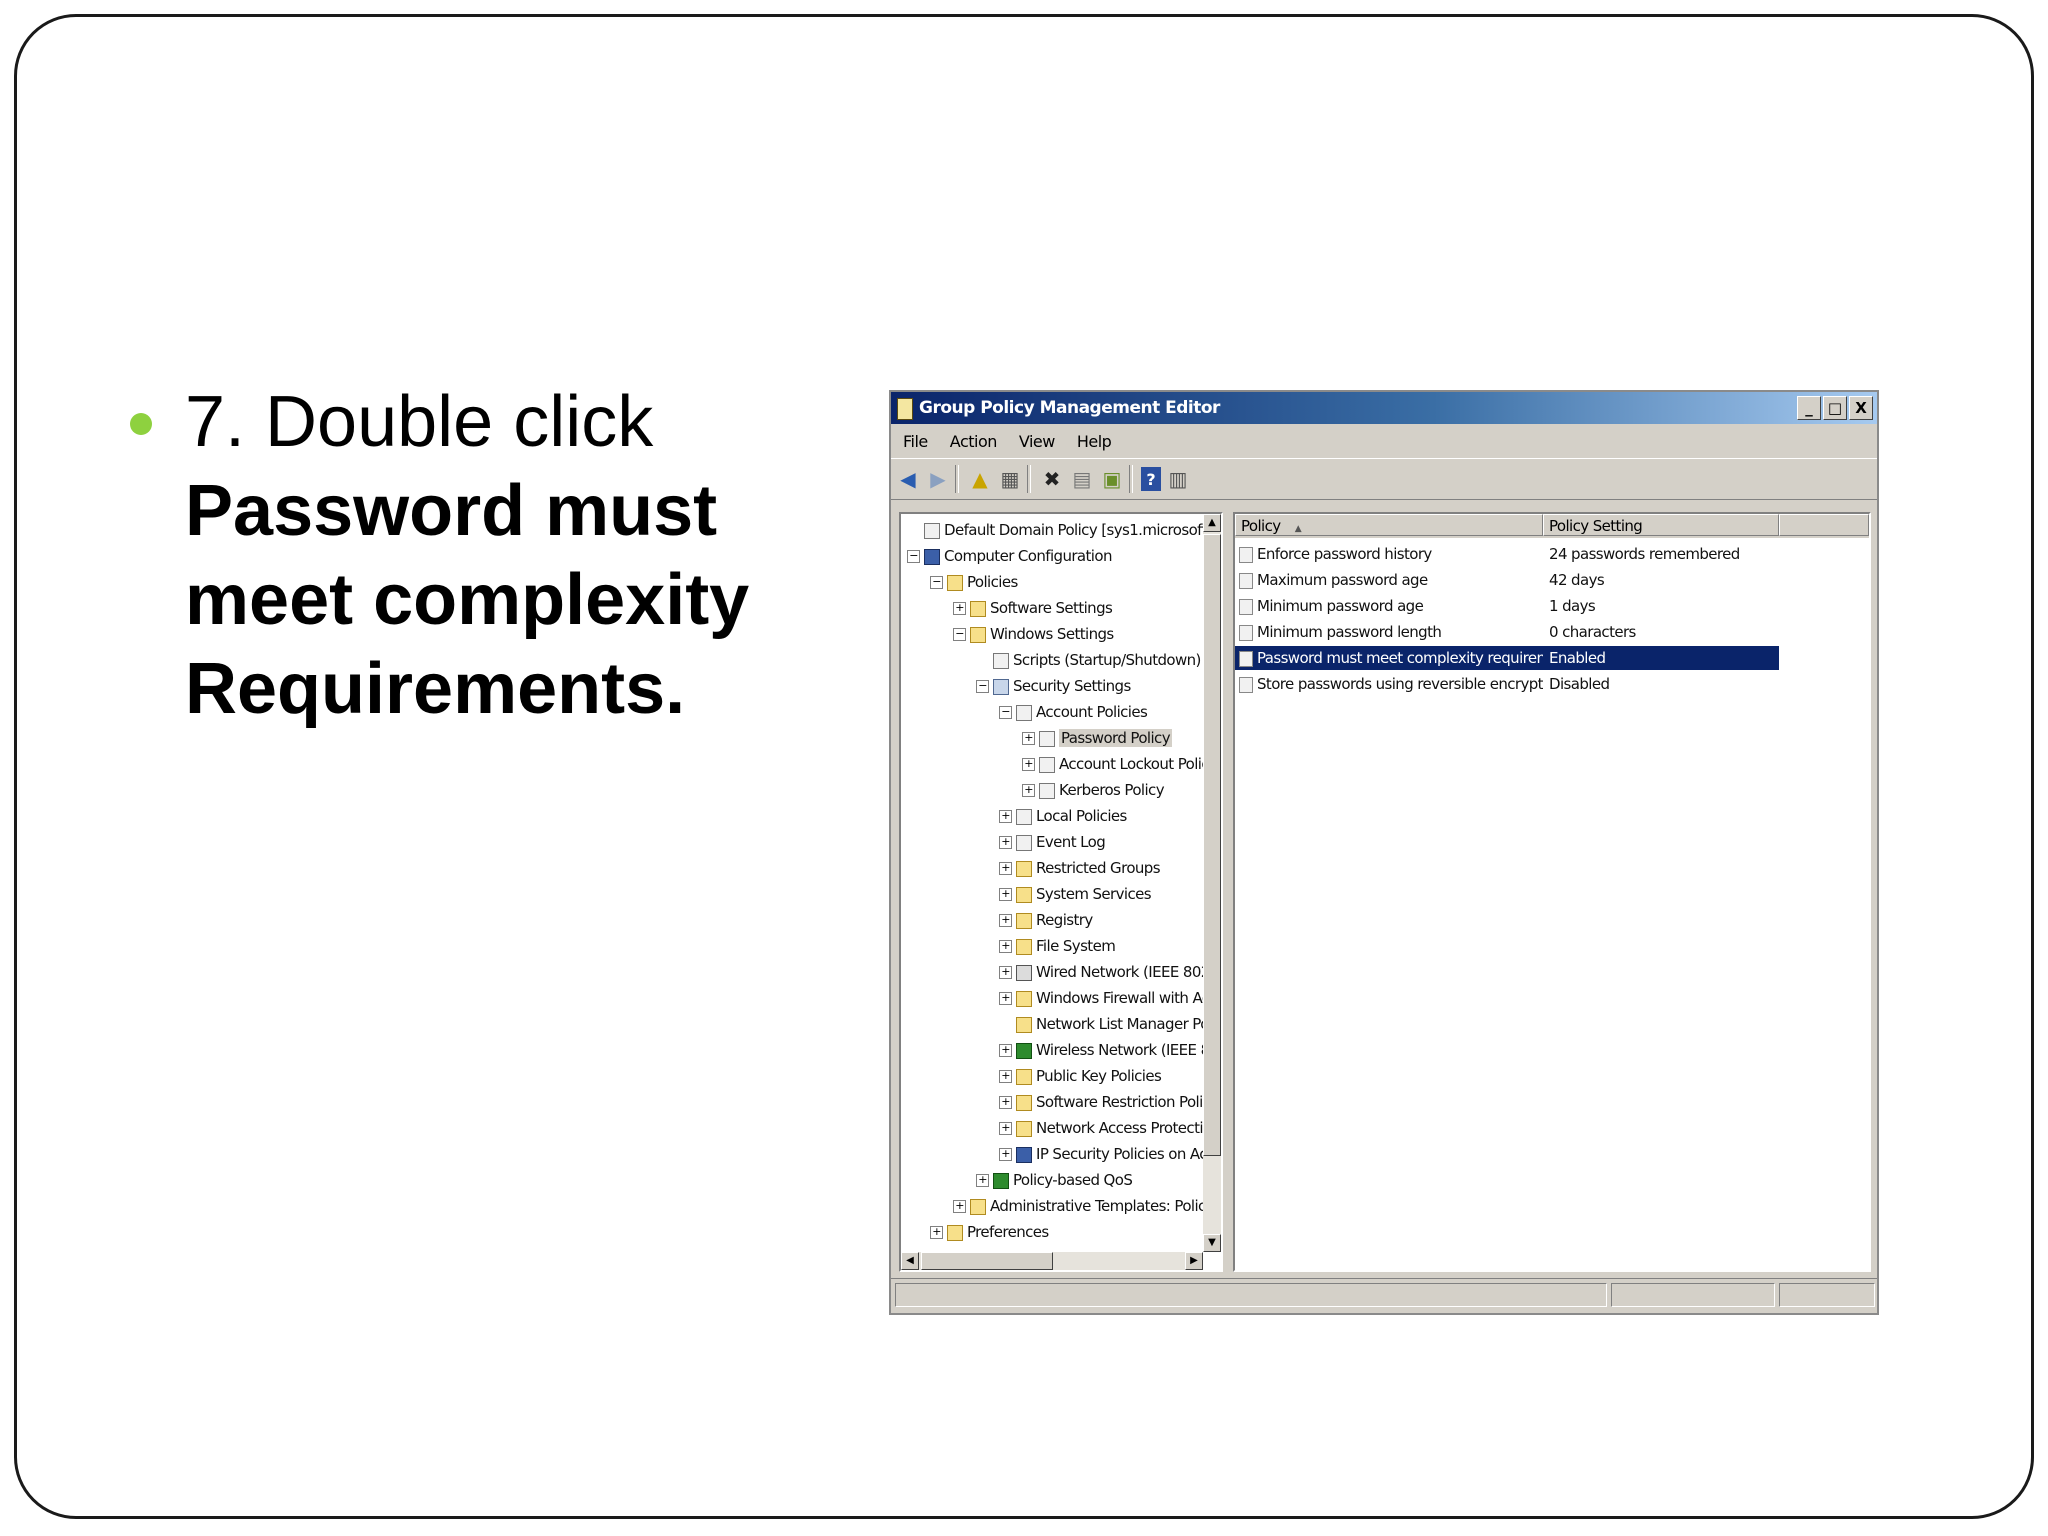  What do you see at coordinates (1212, 1243) in the screenshot?
I see `scroll-down-icon: ▼` at bounding box center [1212, 1243].